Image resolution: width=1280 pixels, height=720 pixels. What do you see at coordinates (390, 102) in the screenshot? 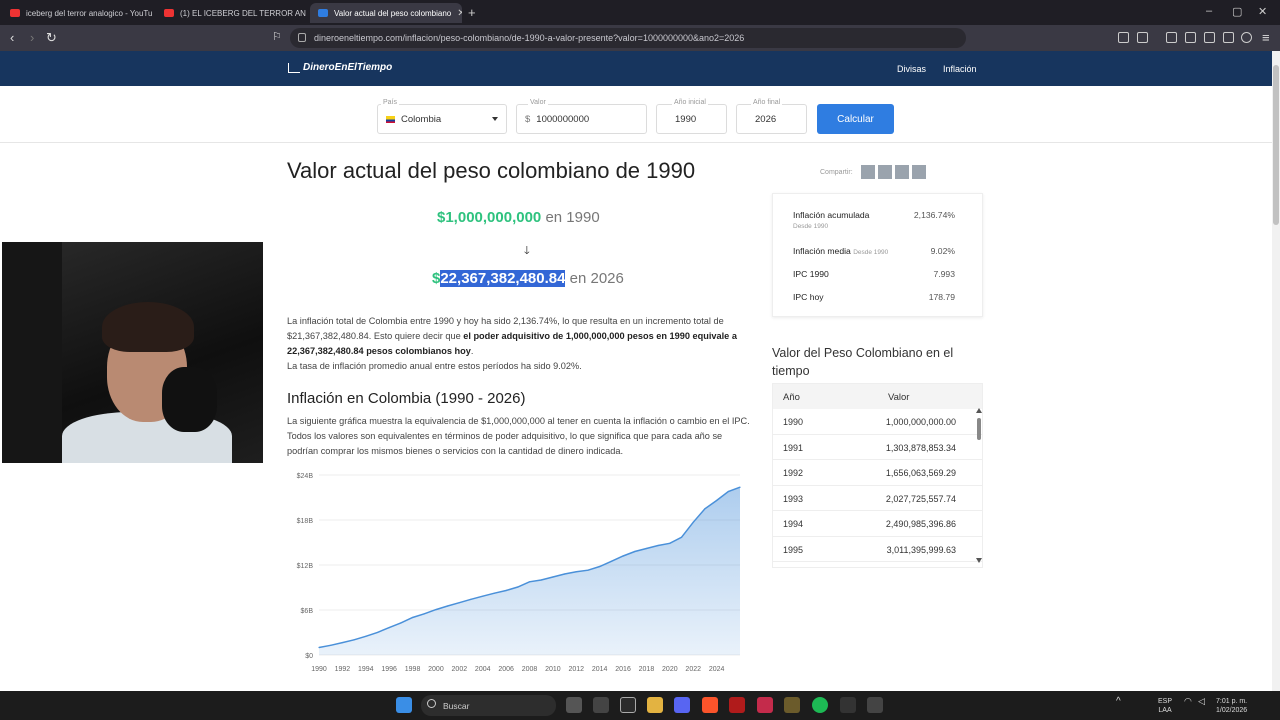
I see `country-label: País` at bounding box center [390, 102].